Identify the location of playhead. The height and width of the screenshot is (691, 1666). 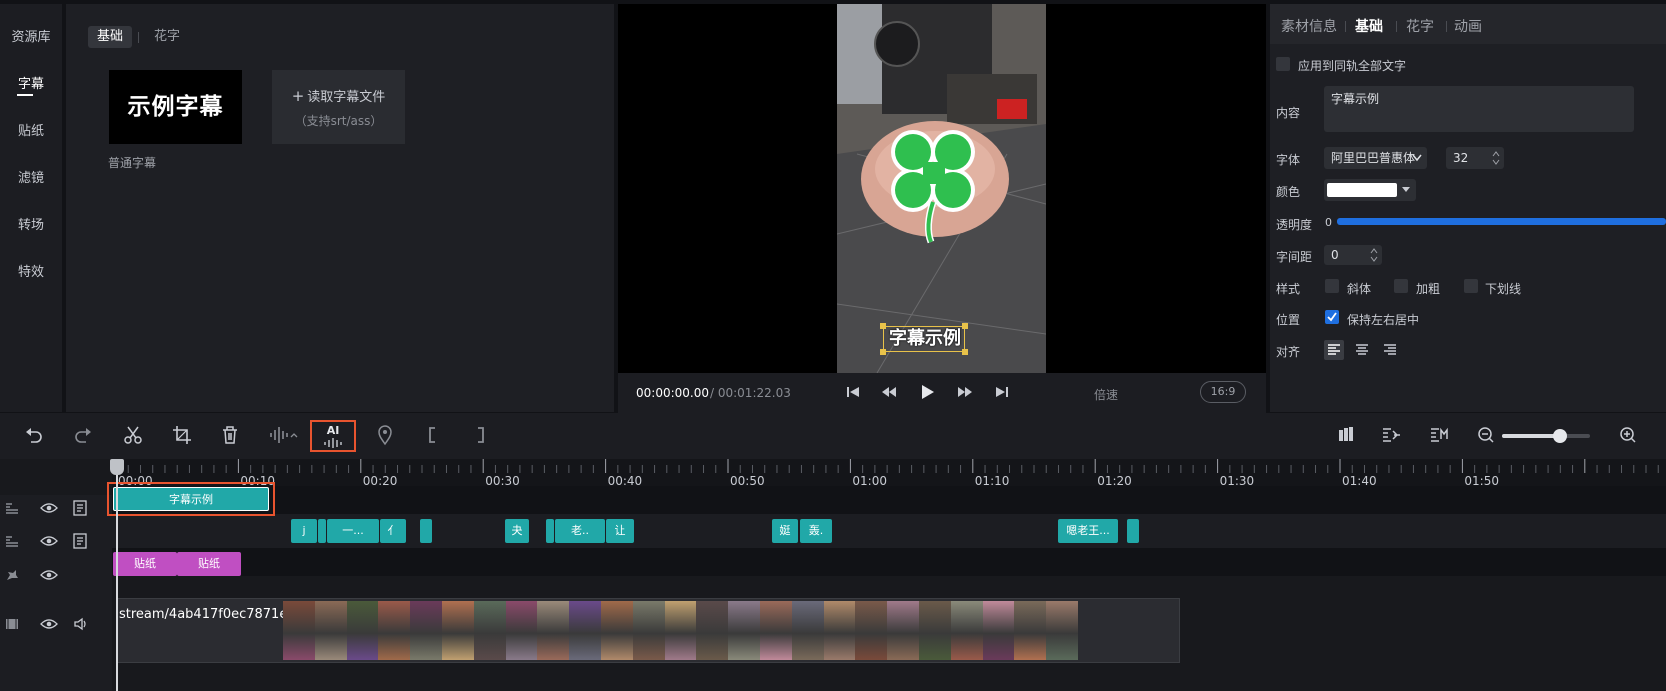
(117, 575).